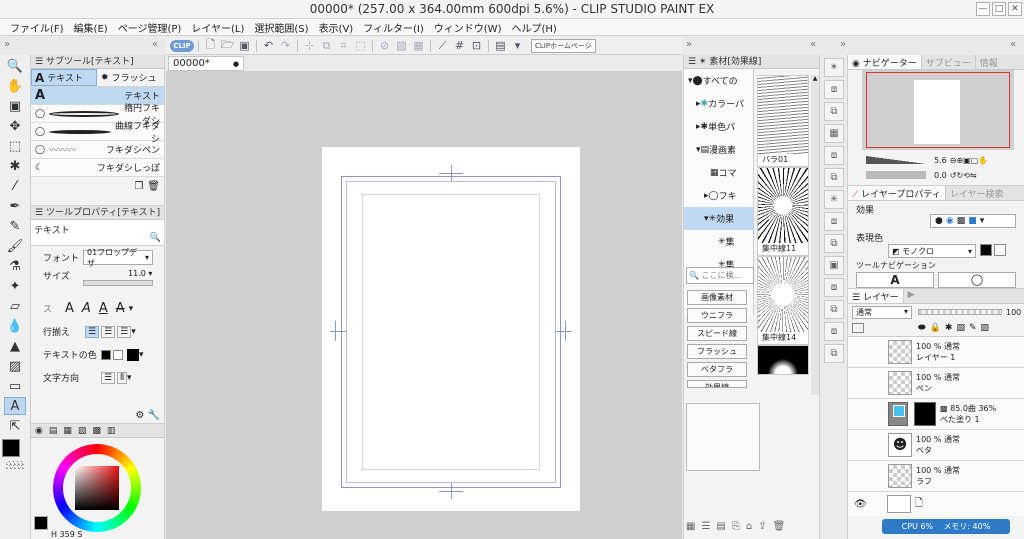  I want to click on bold-icon: A, so click(69, 308).